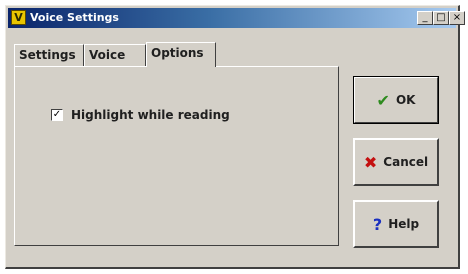  What do you see at coordinates (74, 17) in the screenshot?
I see `window-title: Voice Settings` at bounding box center [74, 17].